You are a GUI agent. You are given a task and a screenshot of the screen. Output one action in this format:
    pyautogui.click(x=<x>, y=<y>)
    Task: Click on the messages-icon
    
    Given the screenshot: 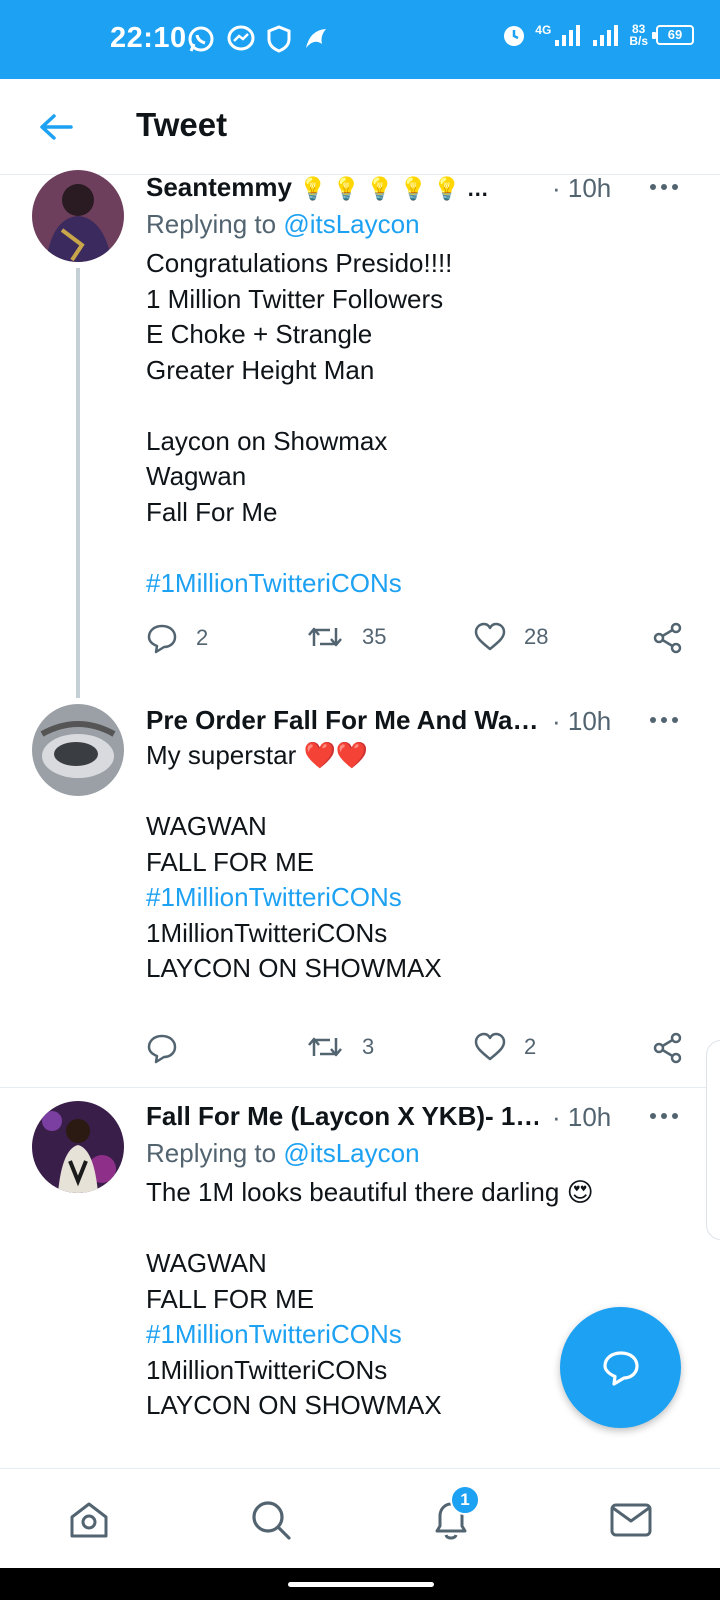 What is the action you would take?
    pyautogui.click(x=631, y=1520)
    